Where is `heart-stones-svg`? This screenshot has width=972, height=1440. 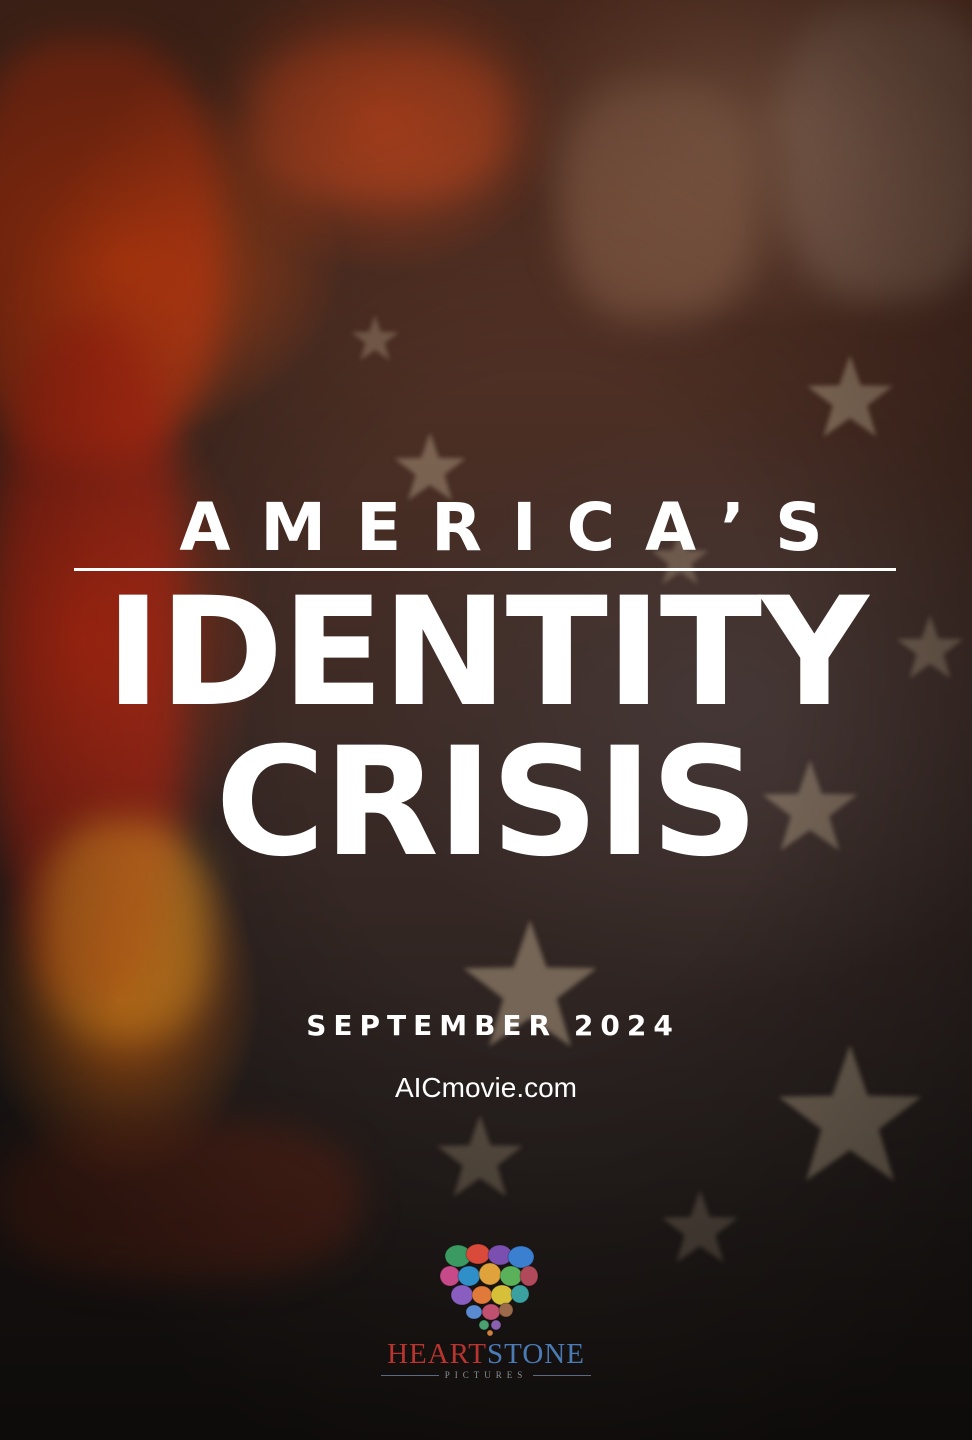
heart-stones-svg is located at coordinates (489, 1290).